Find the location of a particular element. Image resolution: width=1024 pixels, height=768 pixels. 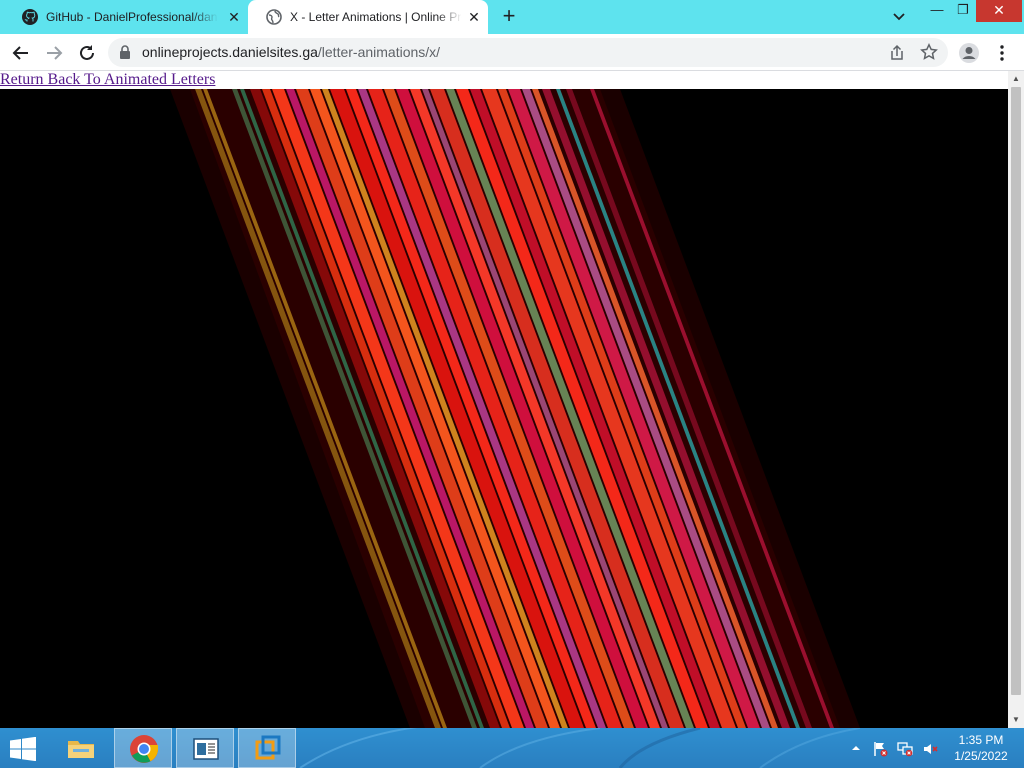

scroll-up-arrow-icon: ▲ is located at coordinates (1016, 79).